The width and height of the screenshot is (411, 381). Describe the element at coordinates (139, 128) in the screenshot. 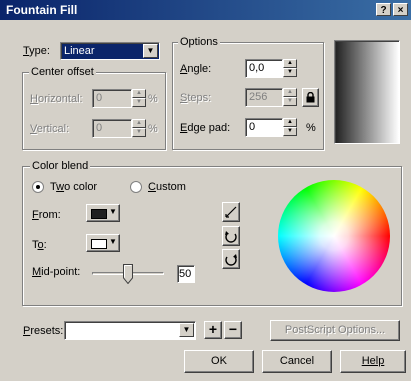

I see `vertical-spinner: ▲ ▼` at that location.